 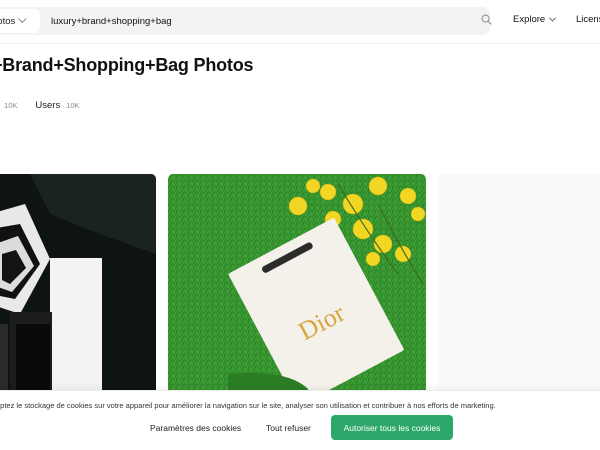 I want to click on media-type-select: hotos, so click(x=20, y=21).